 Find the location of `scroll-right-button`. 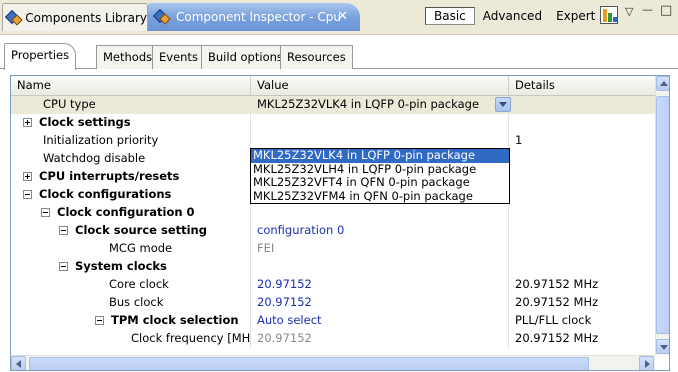

scroll-right-button is located at coordinates (646, 363).